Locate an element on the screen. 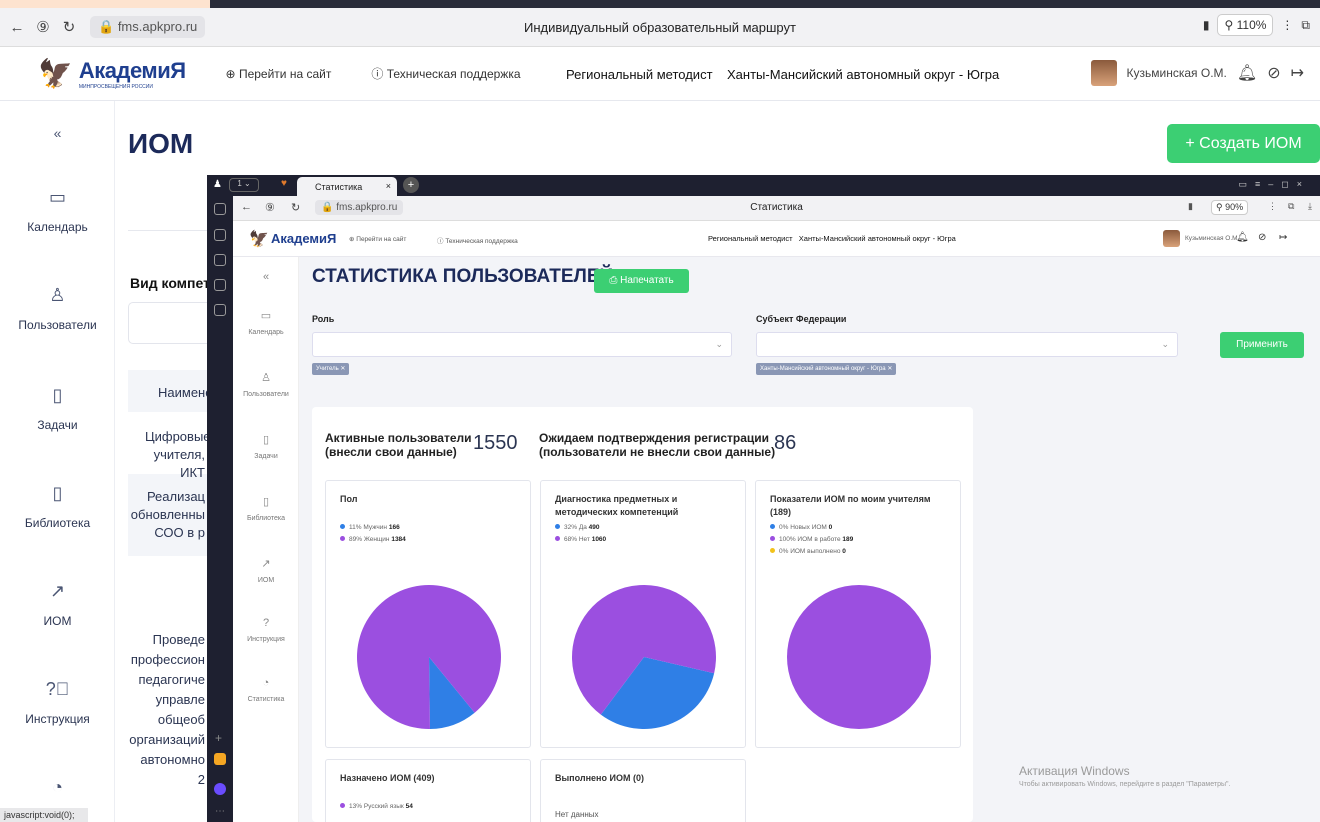 This screenshot has width=1320, height=822. tab-counter: 1 ⌄ is located at coordinates (244, 185).